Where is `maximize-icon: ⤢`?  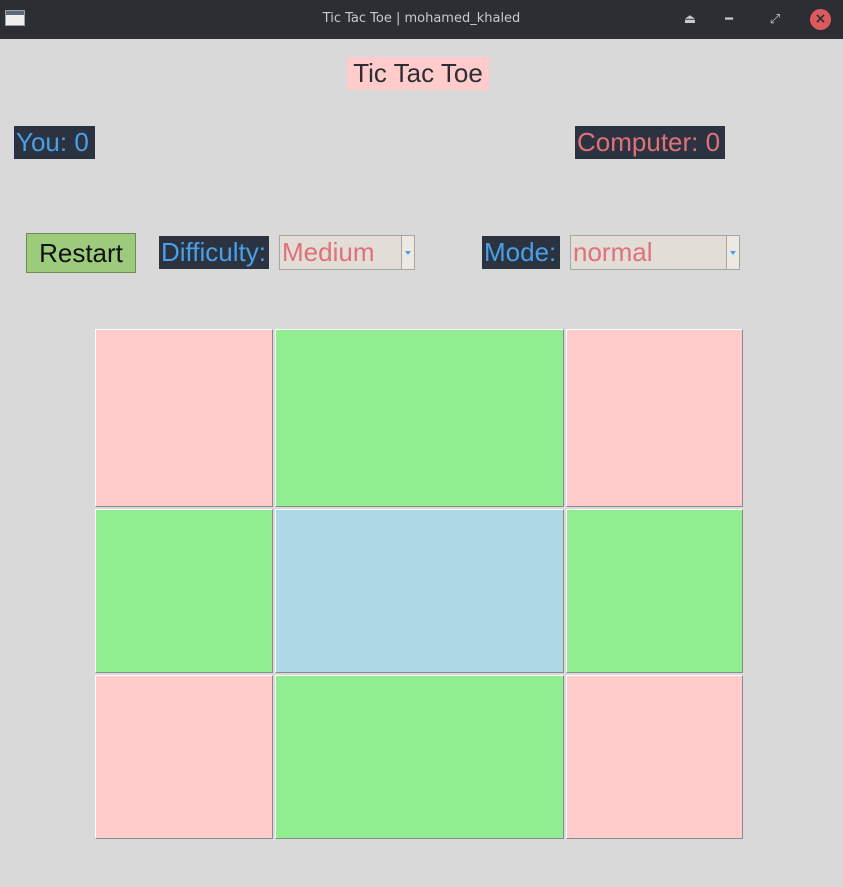 maximize-icon: ⤢ is located at coordinates (775, 20).